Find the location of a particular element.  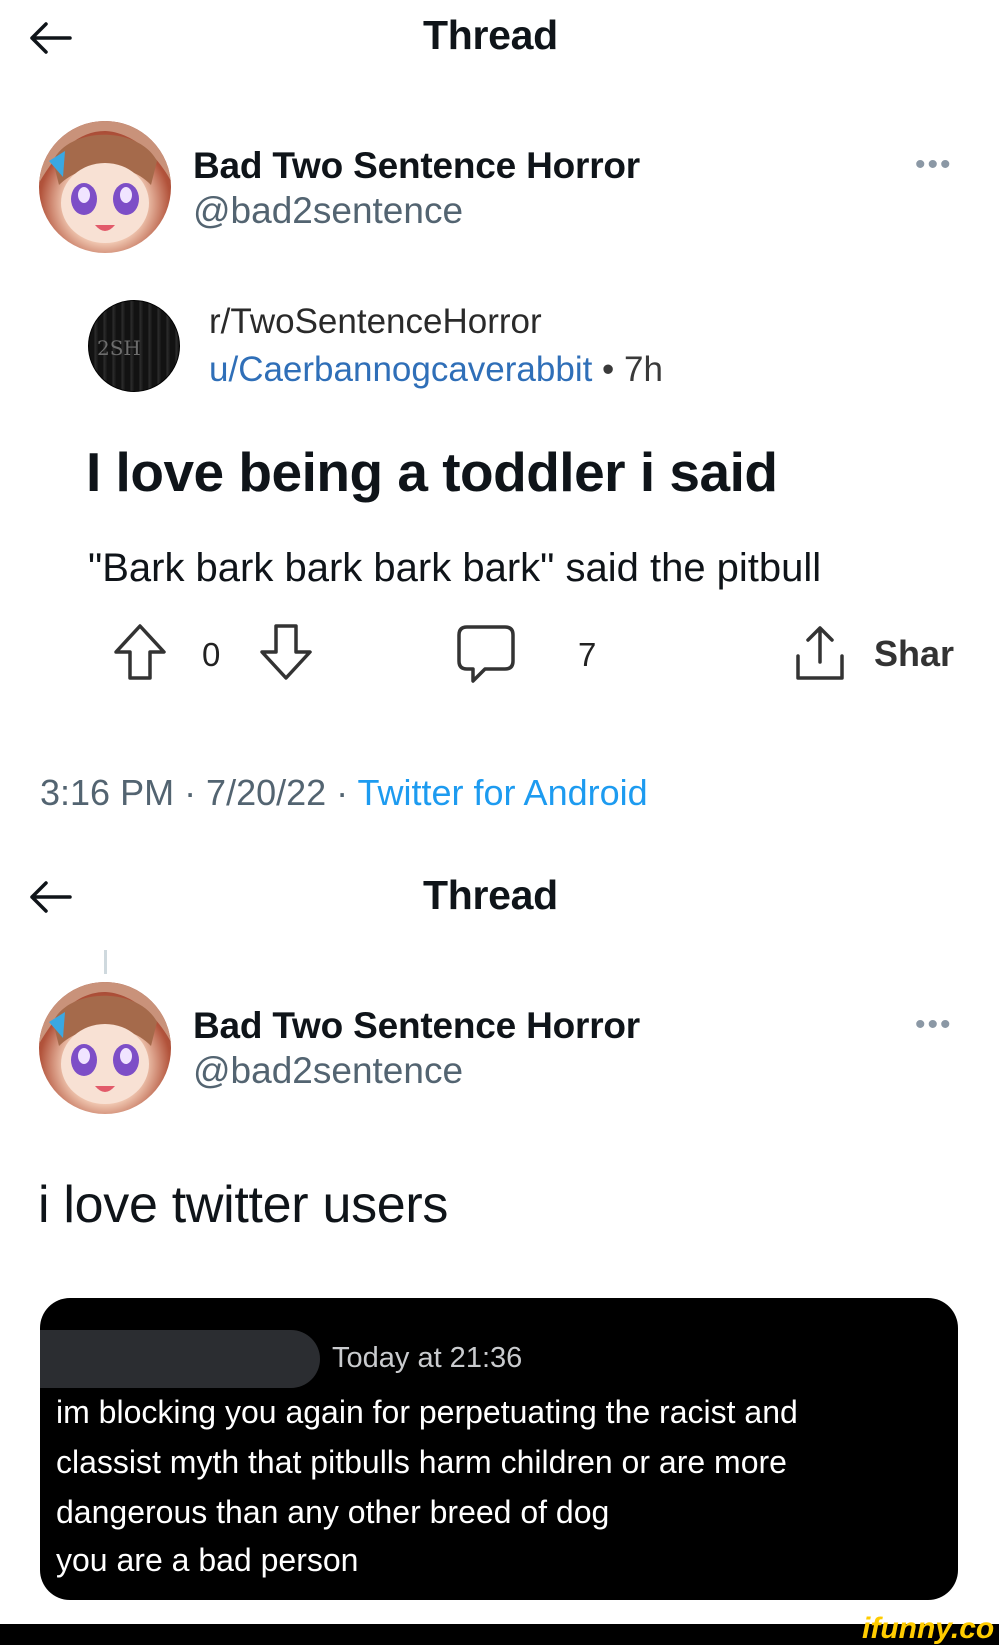

tweet-source-link: Twitter for Android is located at coordinates (503, 792).